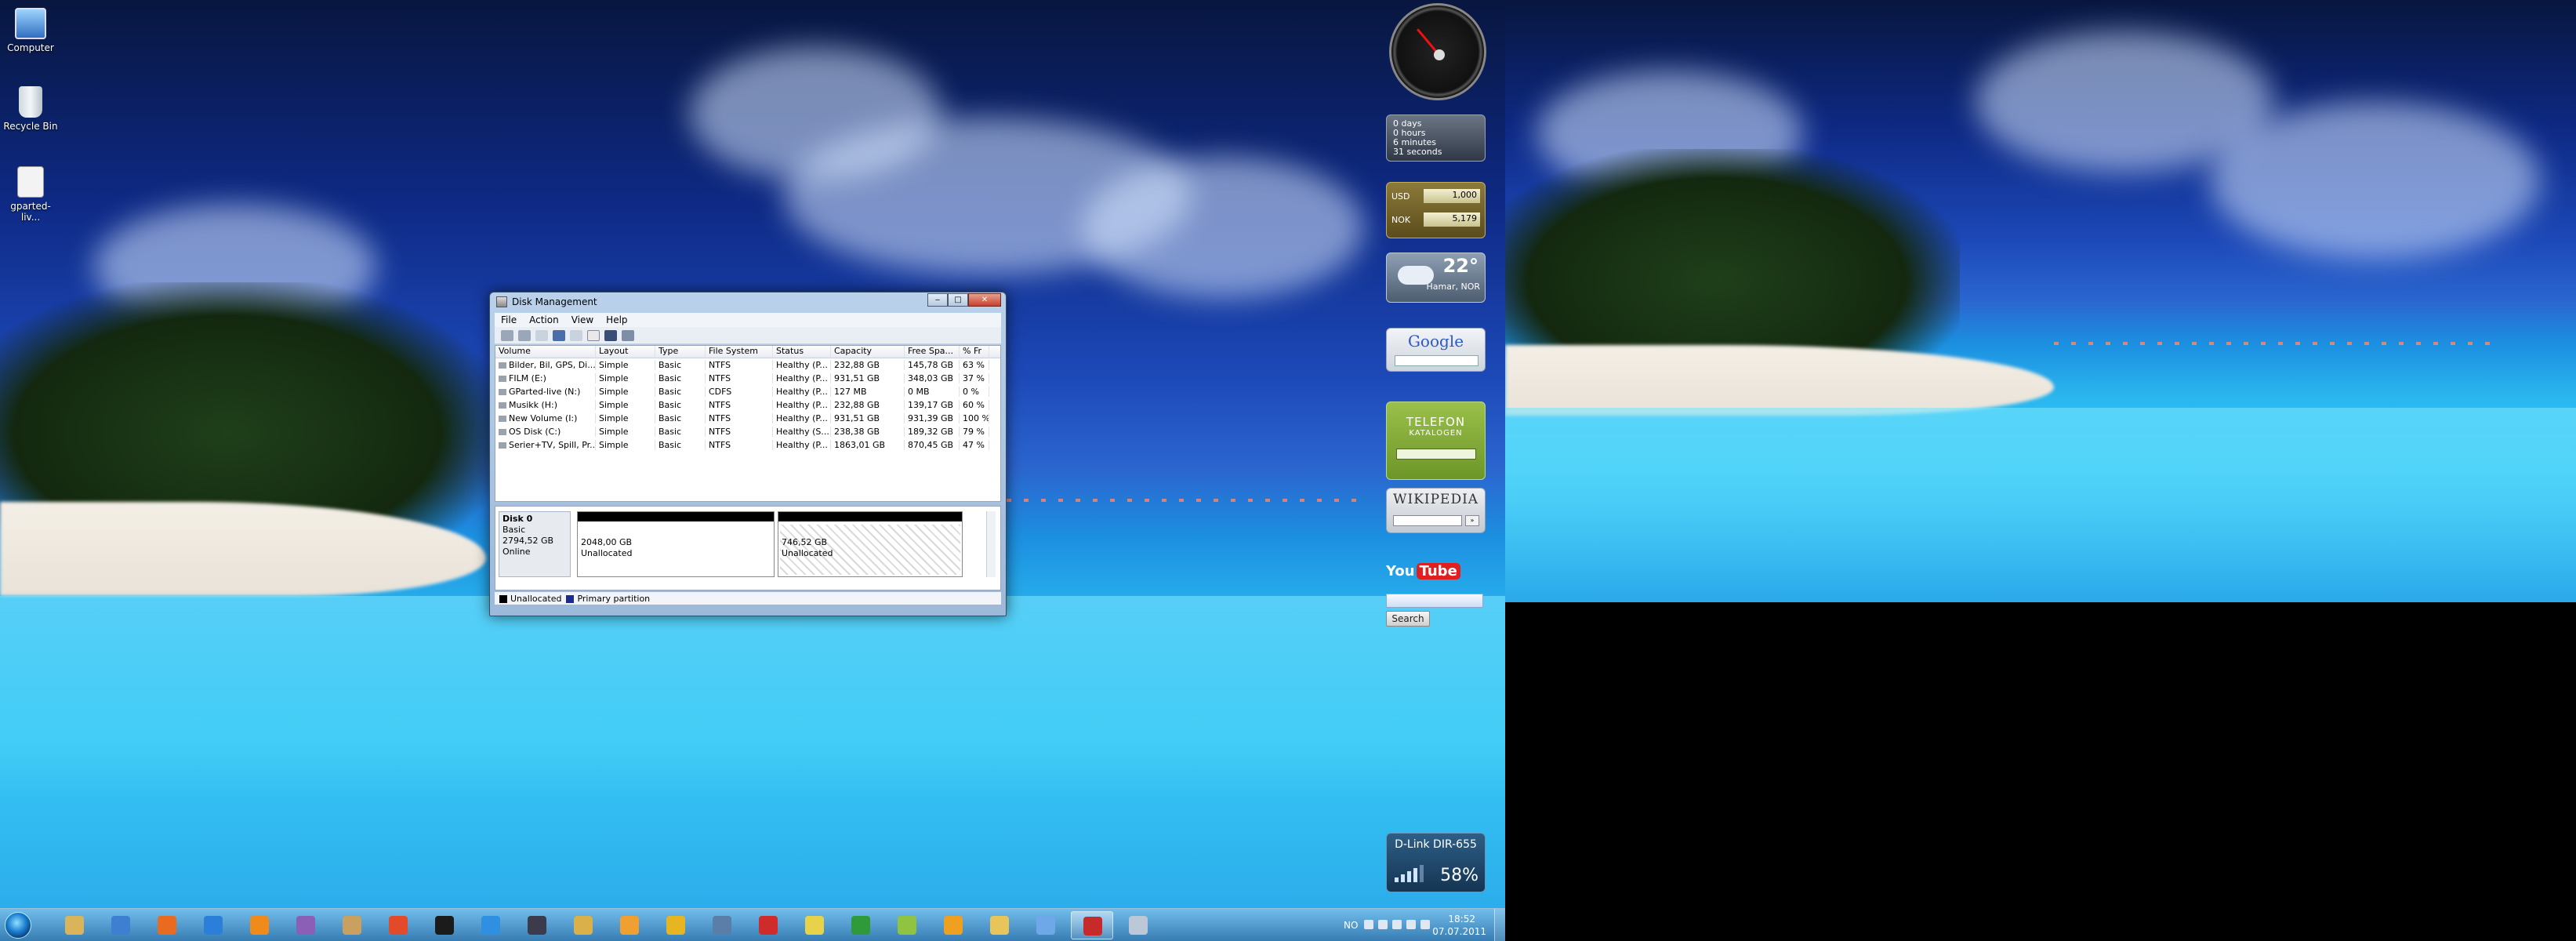 The height and width of the screenshot is (941, 2576). I want to click on currency-code: NOK, so click(1401, 220).